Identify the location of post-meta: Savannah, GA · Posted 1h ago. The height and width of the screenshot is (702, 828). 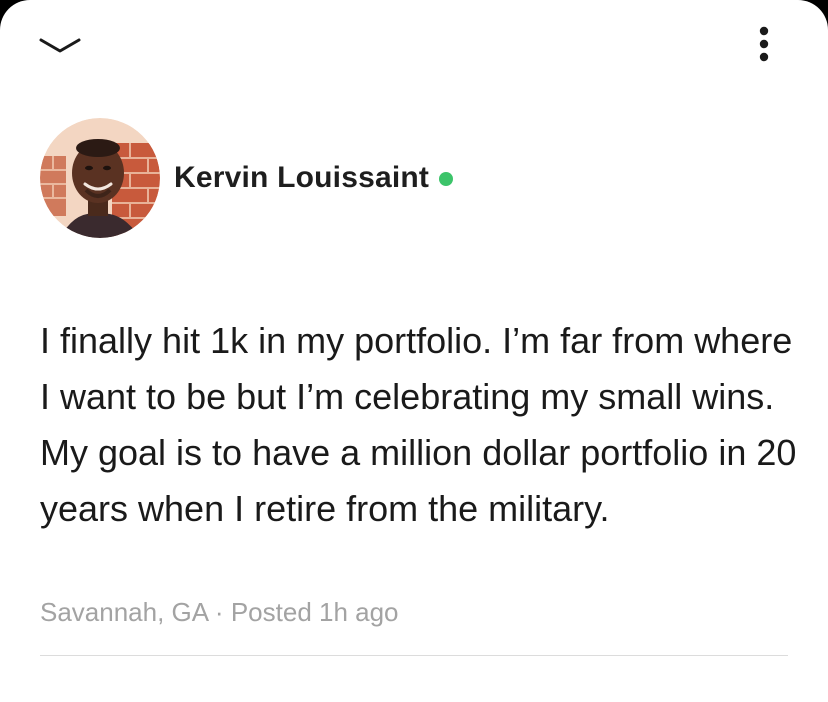
(219, 612).